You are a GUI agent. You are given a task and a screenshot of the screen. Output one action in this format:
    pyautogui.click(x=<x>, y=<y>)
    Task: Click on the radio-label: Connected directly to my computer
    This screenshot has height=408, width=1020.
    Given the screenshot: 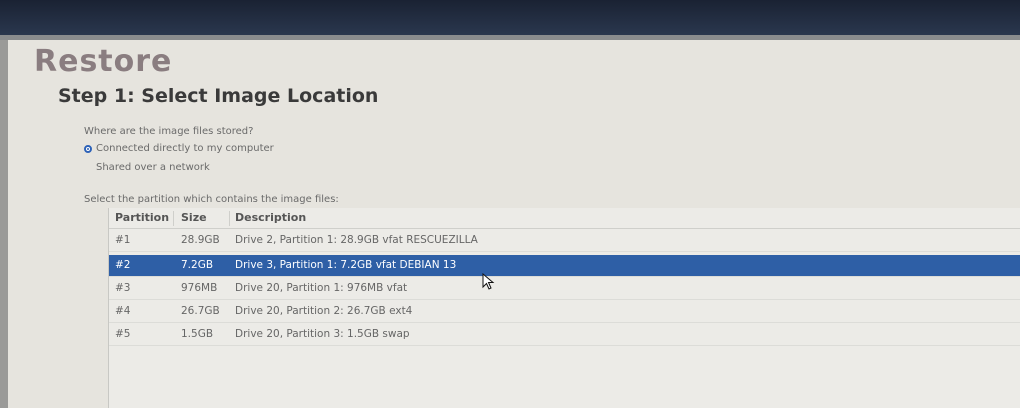 What is the action you would take?
    pyautogui.click(x=185, y=148)
    